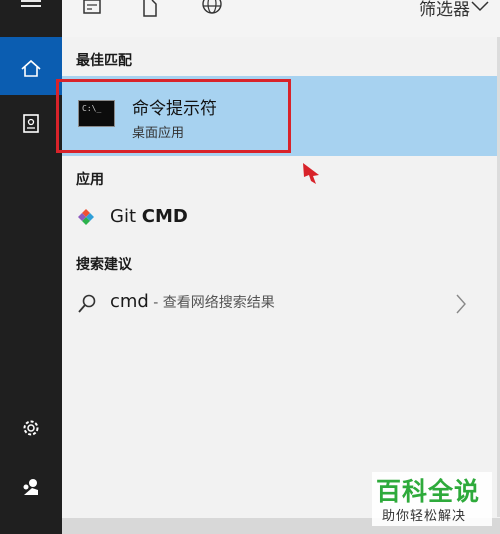  What do you see at coordinates (173, 116) in the screenshot?
I see `highlight-box` at bounding box center [173, 116].